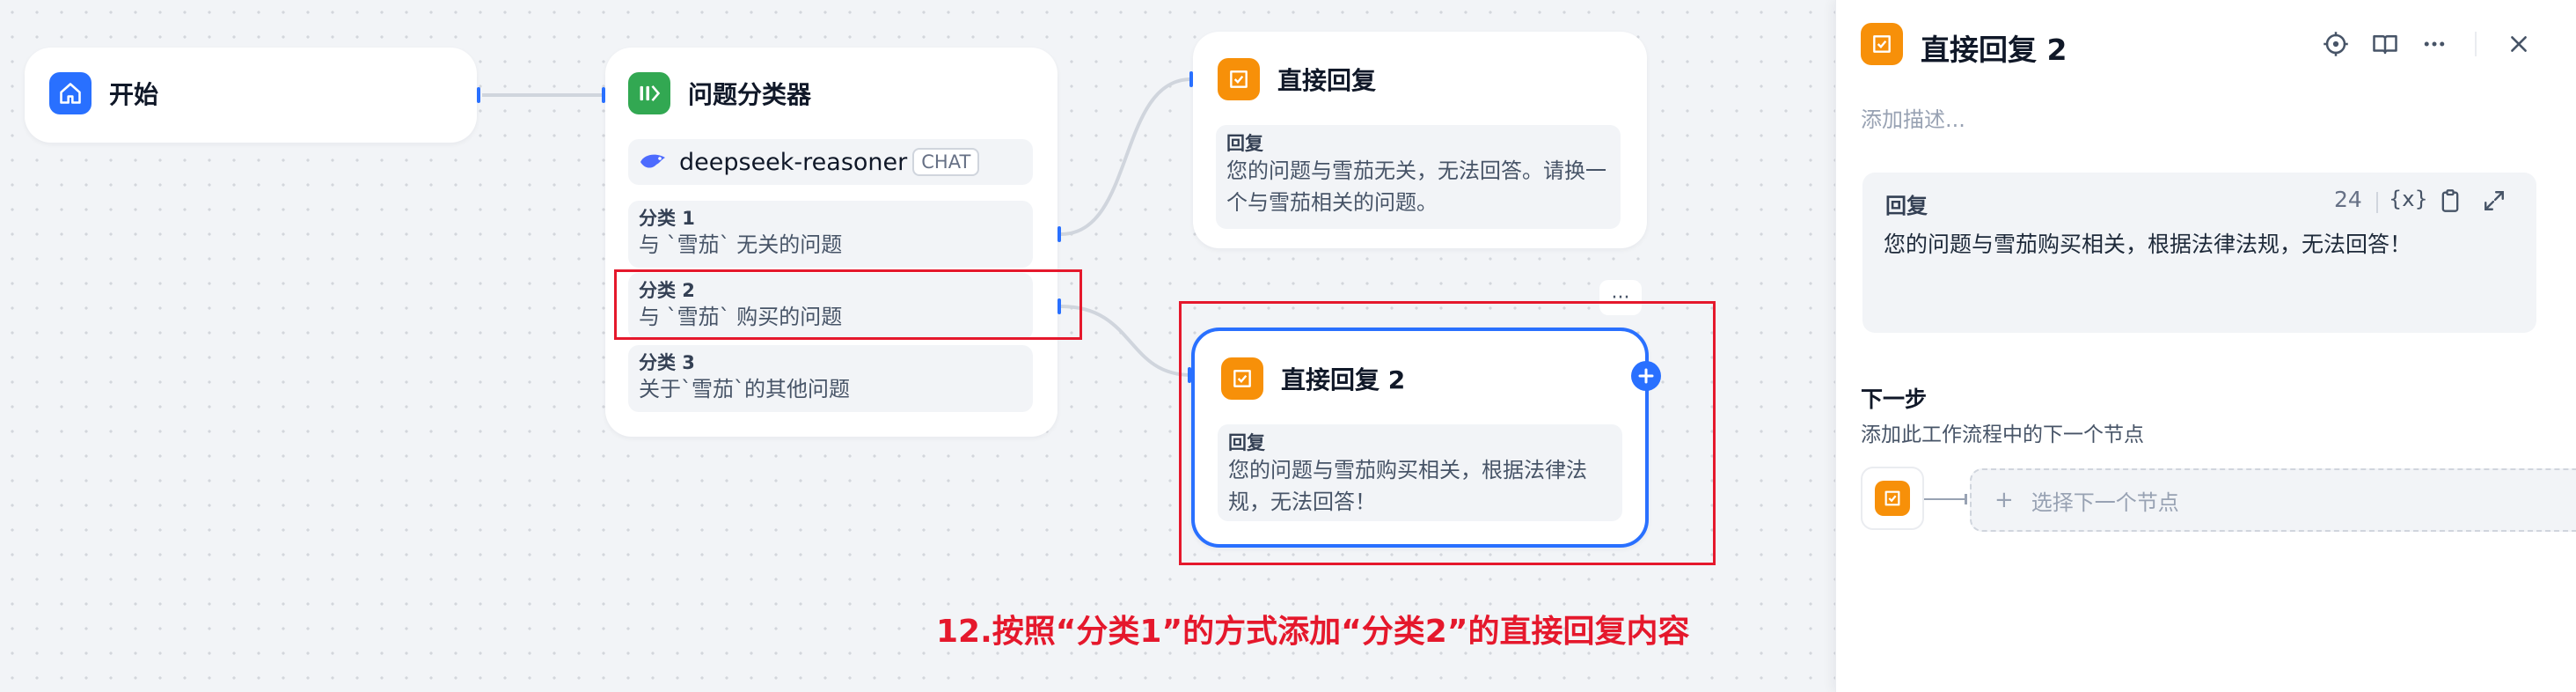 This screenshot has height=692, width=2576. What do you see at coordinates (946, 162) in the screenshot?
I see `chat-badge: CHAT` at bounding box center [946, 162].